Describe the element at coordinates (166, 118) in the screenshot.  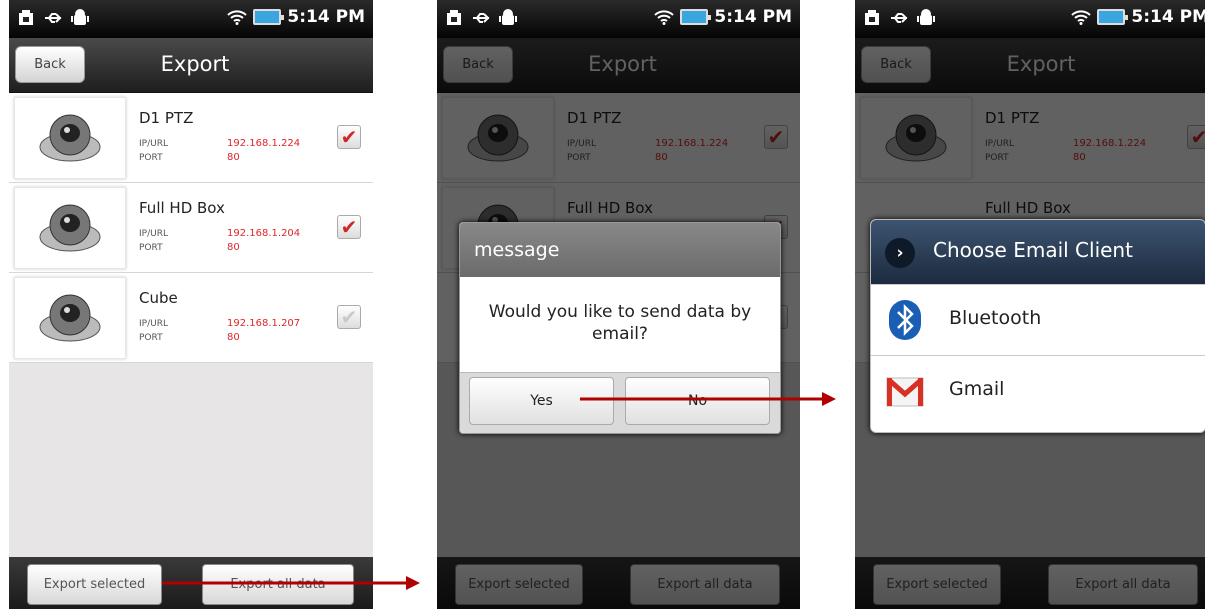
I see `device-name: D1 PTZ` at that location.